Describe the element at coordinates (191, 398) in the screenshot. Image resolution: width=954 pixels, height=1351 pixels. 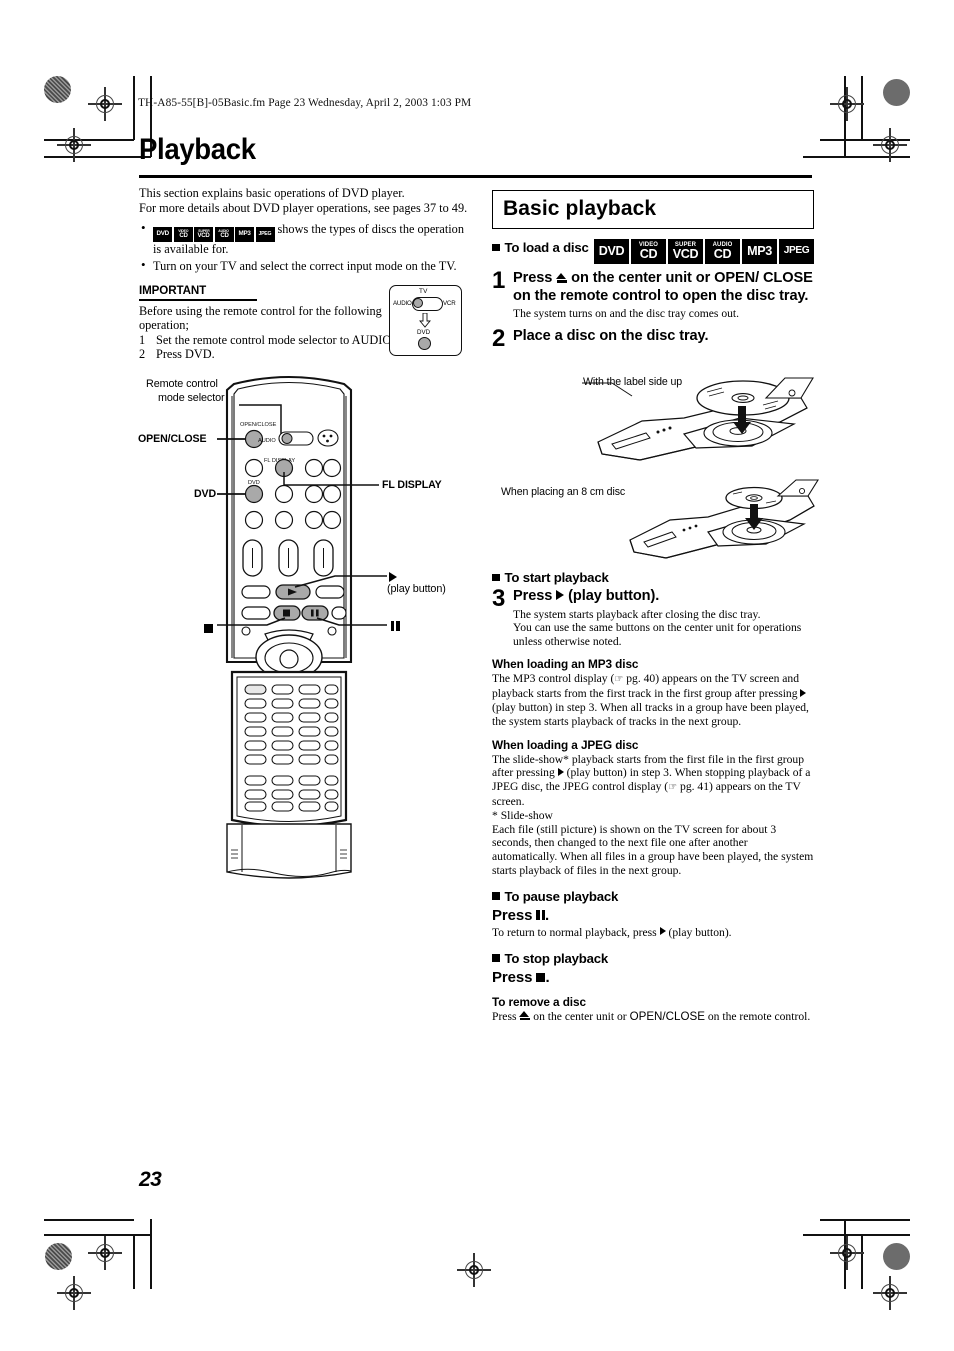
I see `callout-mode-selector-line2: mode selector` at that location.